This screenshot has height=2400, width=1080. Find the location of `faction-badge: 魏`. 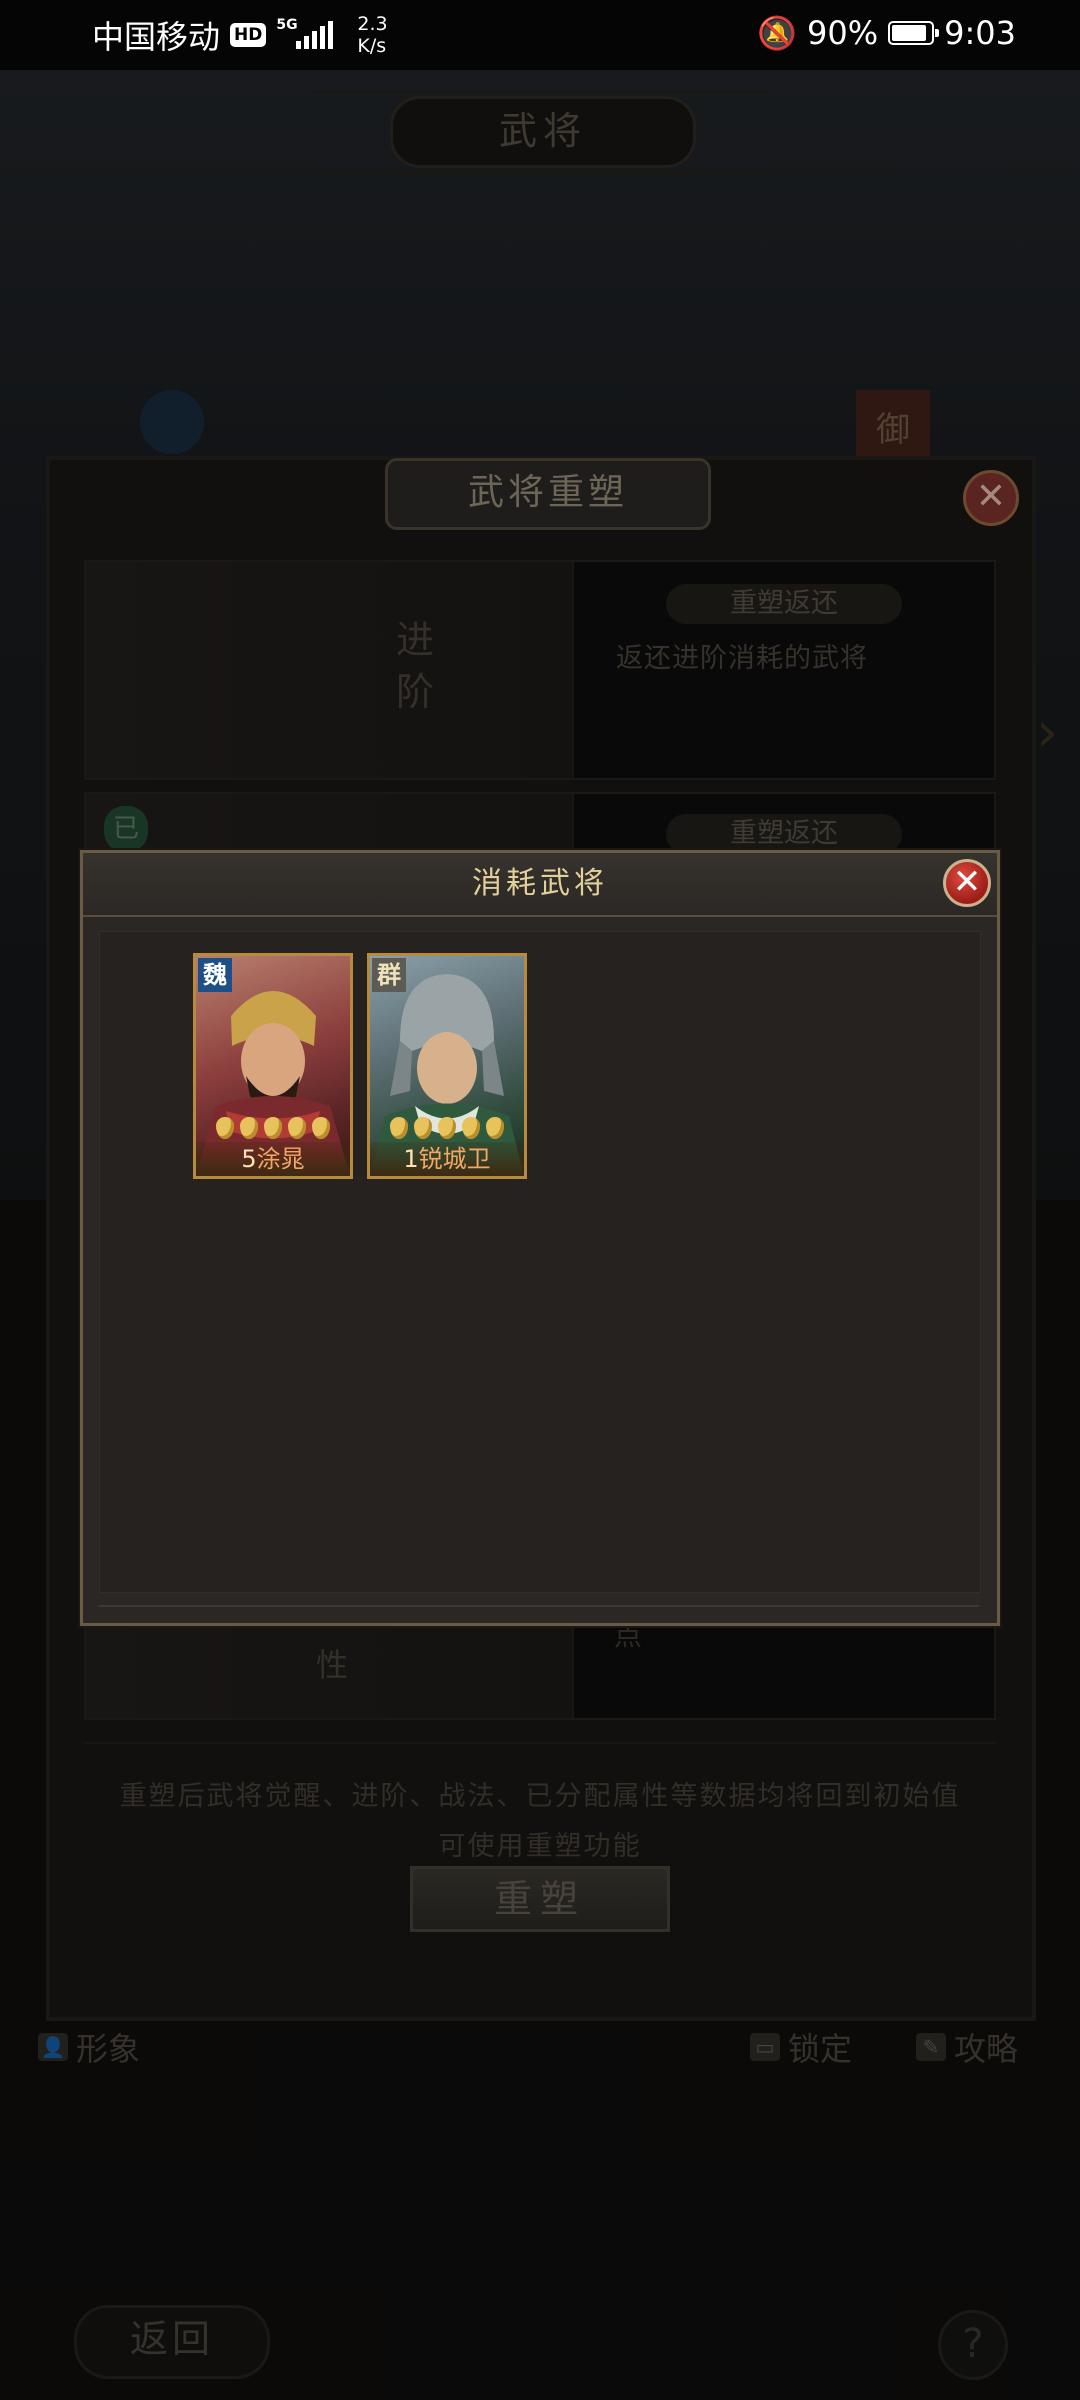

faction-badge: 魏 is located at coordinates (215, 975).